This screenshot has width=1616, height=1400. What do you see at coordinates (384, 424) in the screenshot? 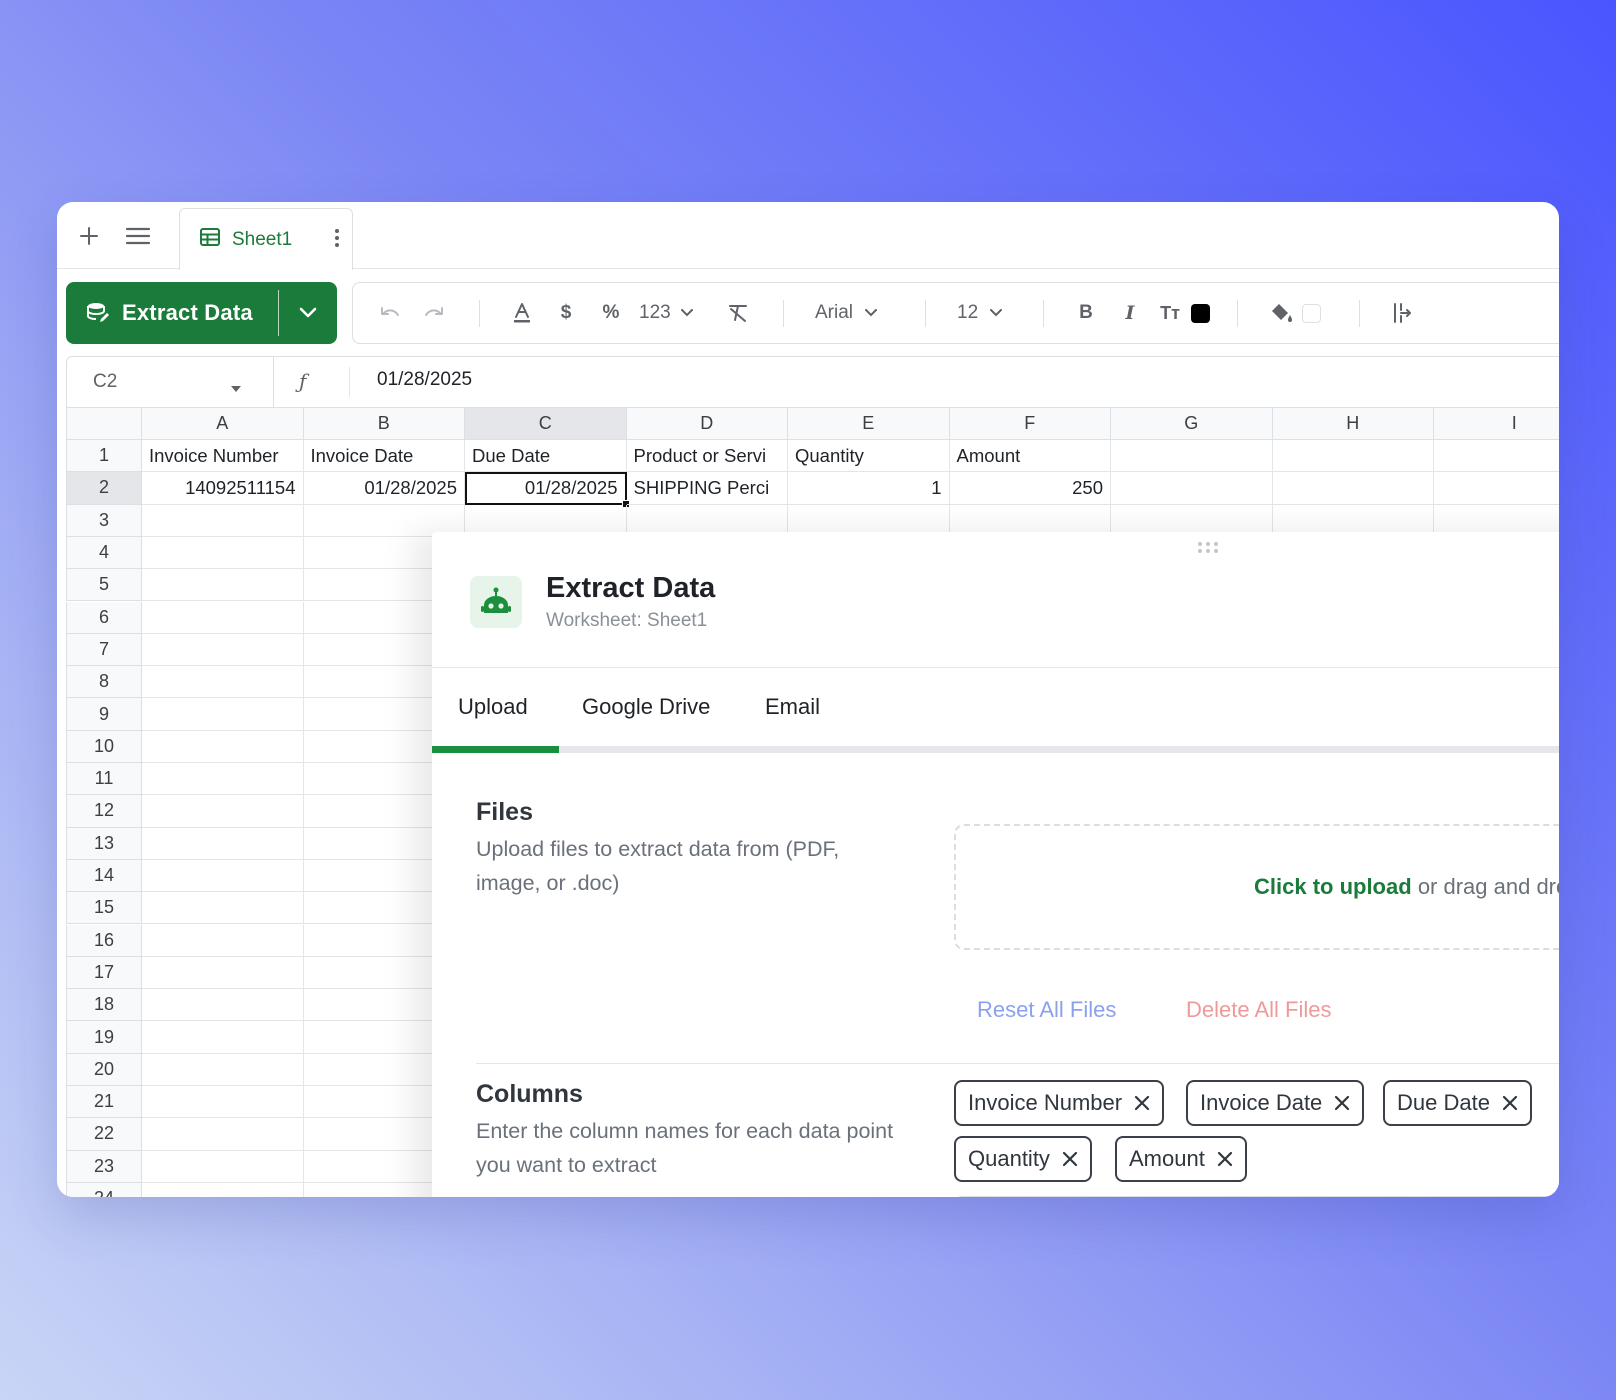
I see `column-header-b: B` at bounding box center [384, 424].